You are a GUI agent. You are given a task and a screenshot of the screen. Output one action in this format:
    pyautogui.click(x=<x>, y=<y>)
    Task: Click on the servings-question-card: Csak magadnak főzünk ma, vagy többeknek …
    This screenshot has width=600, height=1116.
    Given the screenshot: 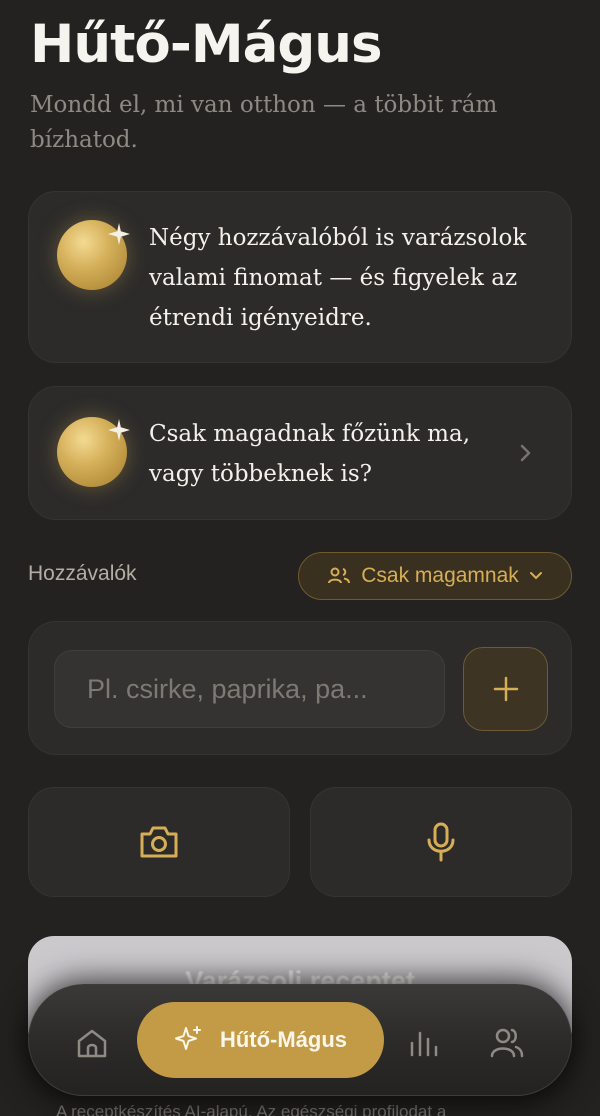 What is the action you would take?
    pyautogui.click(x=300, y=453)
    